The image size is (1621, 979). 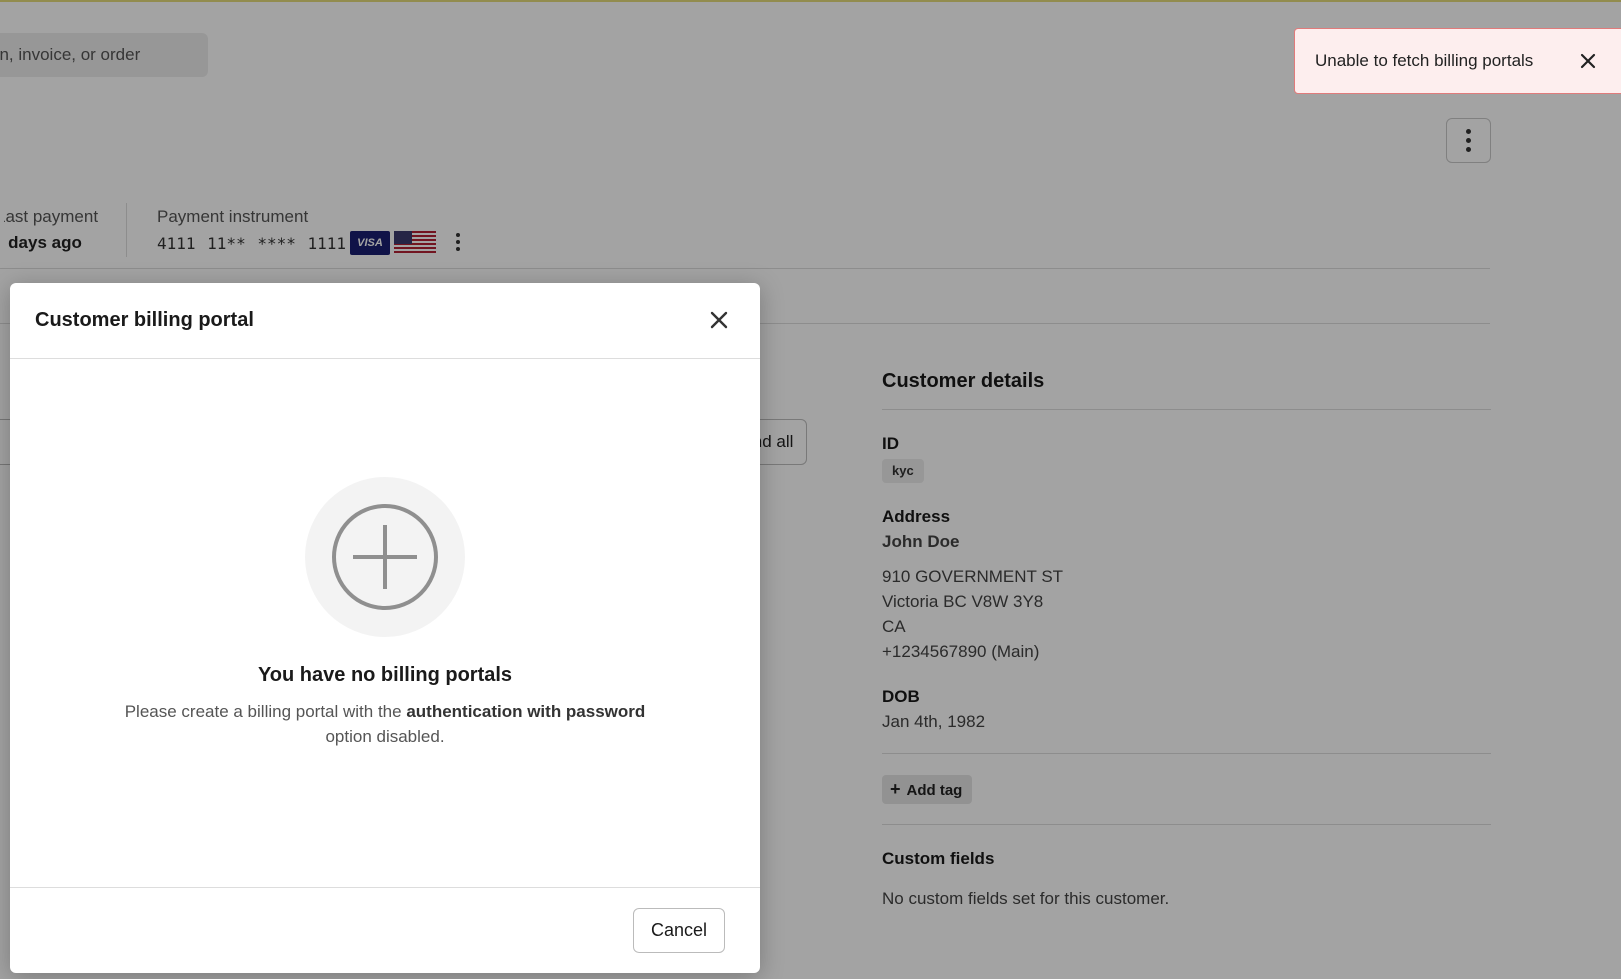 I want to click on error-toast: Unable to fetch billing portals, so click(x=1457, y=61).